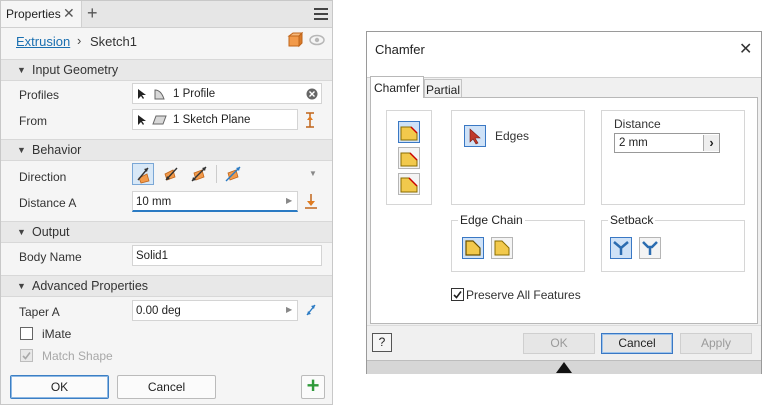 This screenshot has height=407, width=763. I want to click on distance-label: Distance, so click(637, 124).